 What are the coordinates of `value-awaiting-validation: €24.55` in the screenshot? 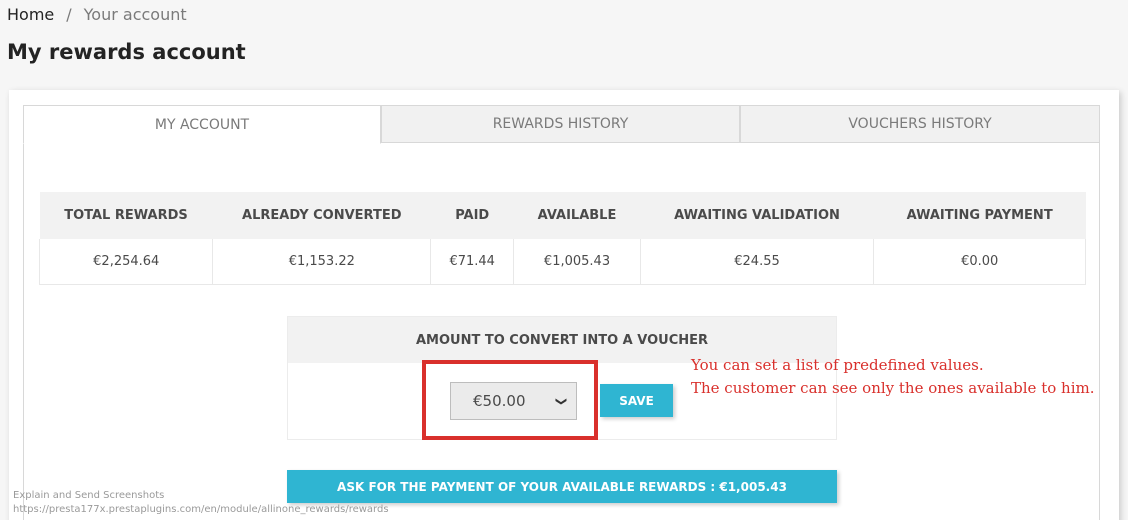 It's located at (757, 262).